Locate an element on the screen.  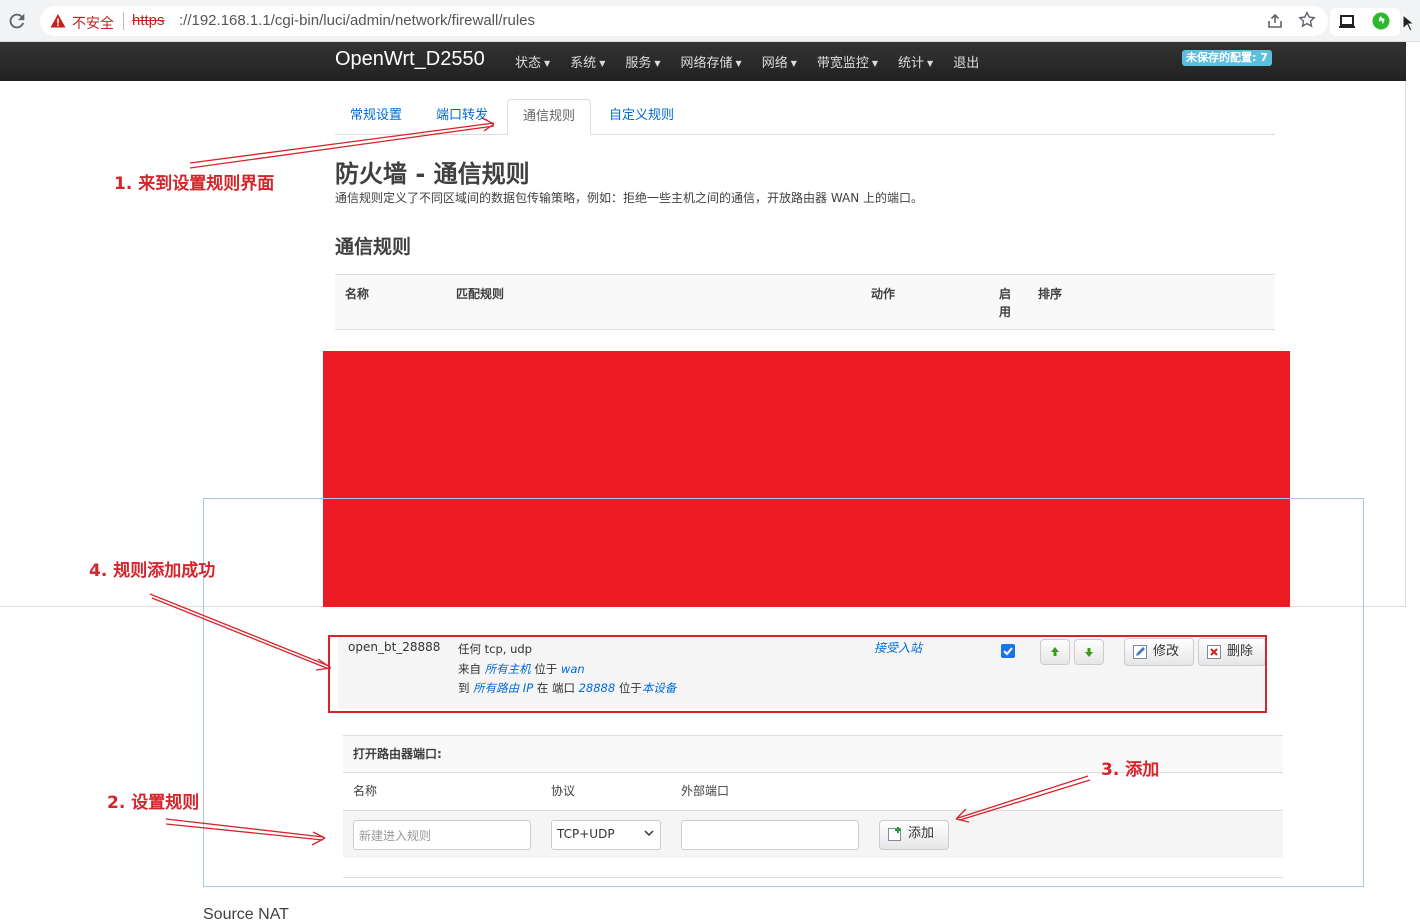
unsaved-changes-badge: 未保存的配置: 7 is located at coordinates (1227, 58).